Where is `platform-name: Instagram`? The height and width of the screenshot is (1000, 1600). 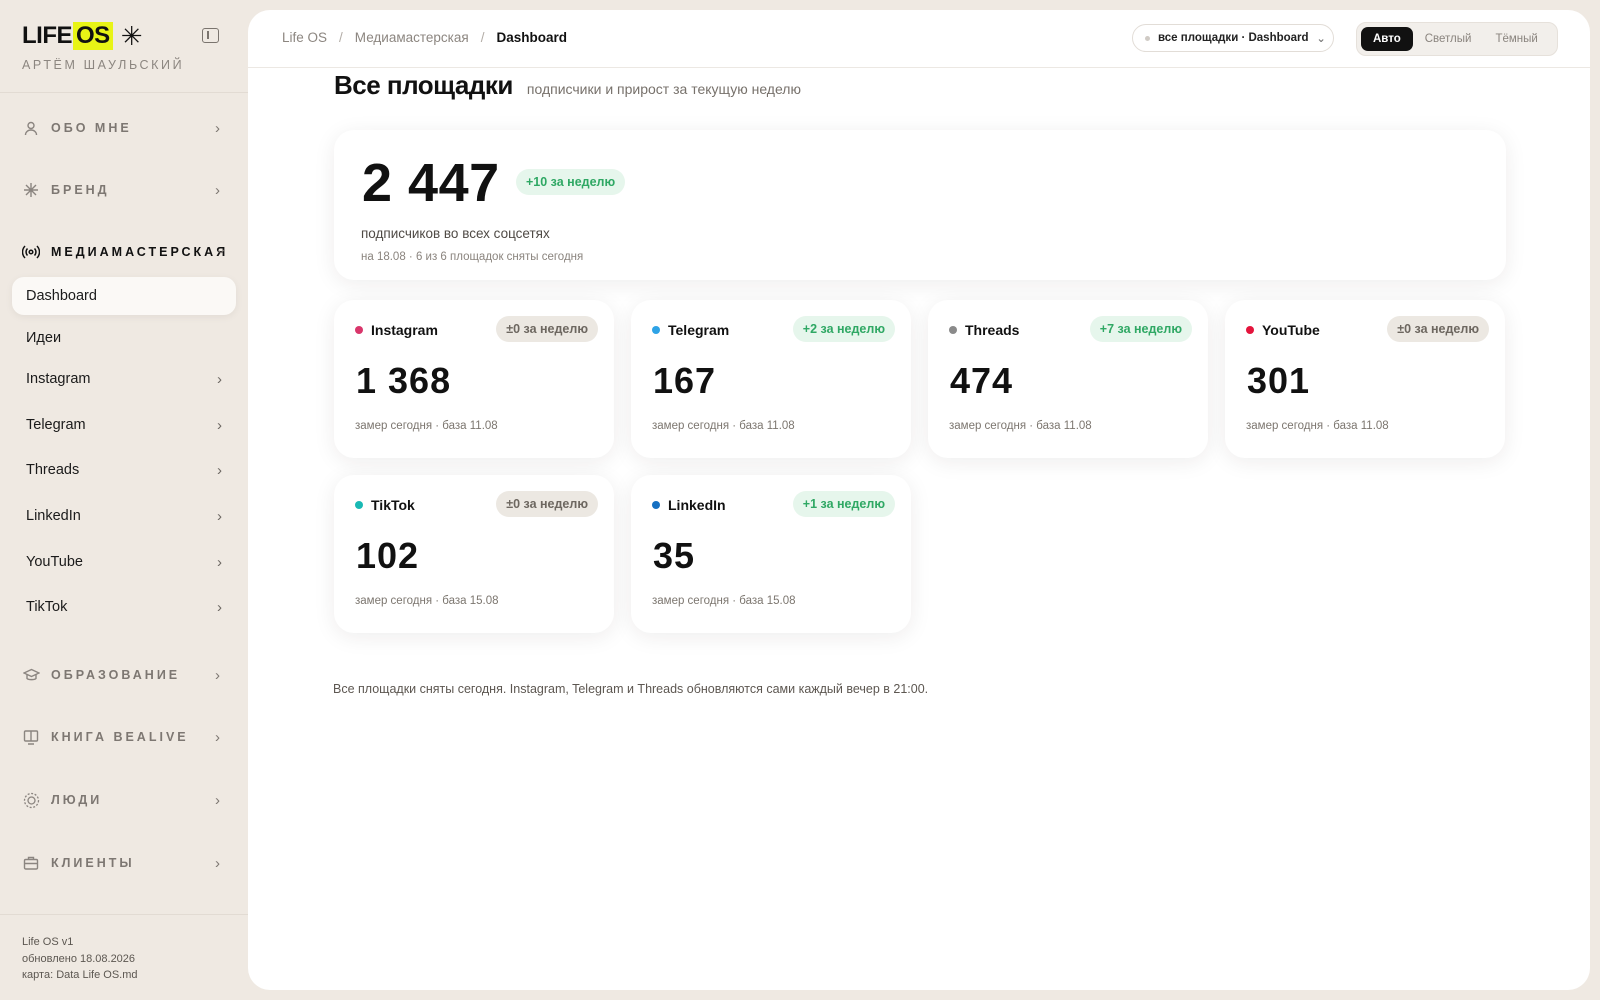
platform-name: Instagram is located at coordinates (396, 330).